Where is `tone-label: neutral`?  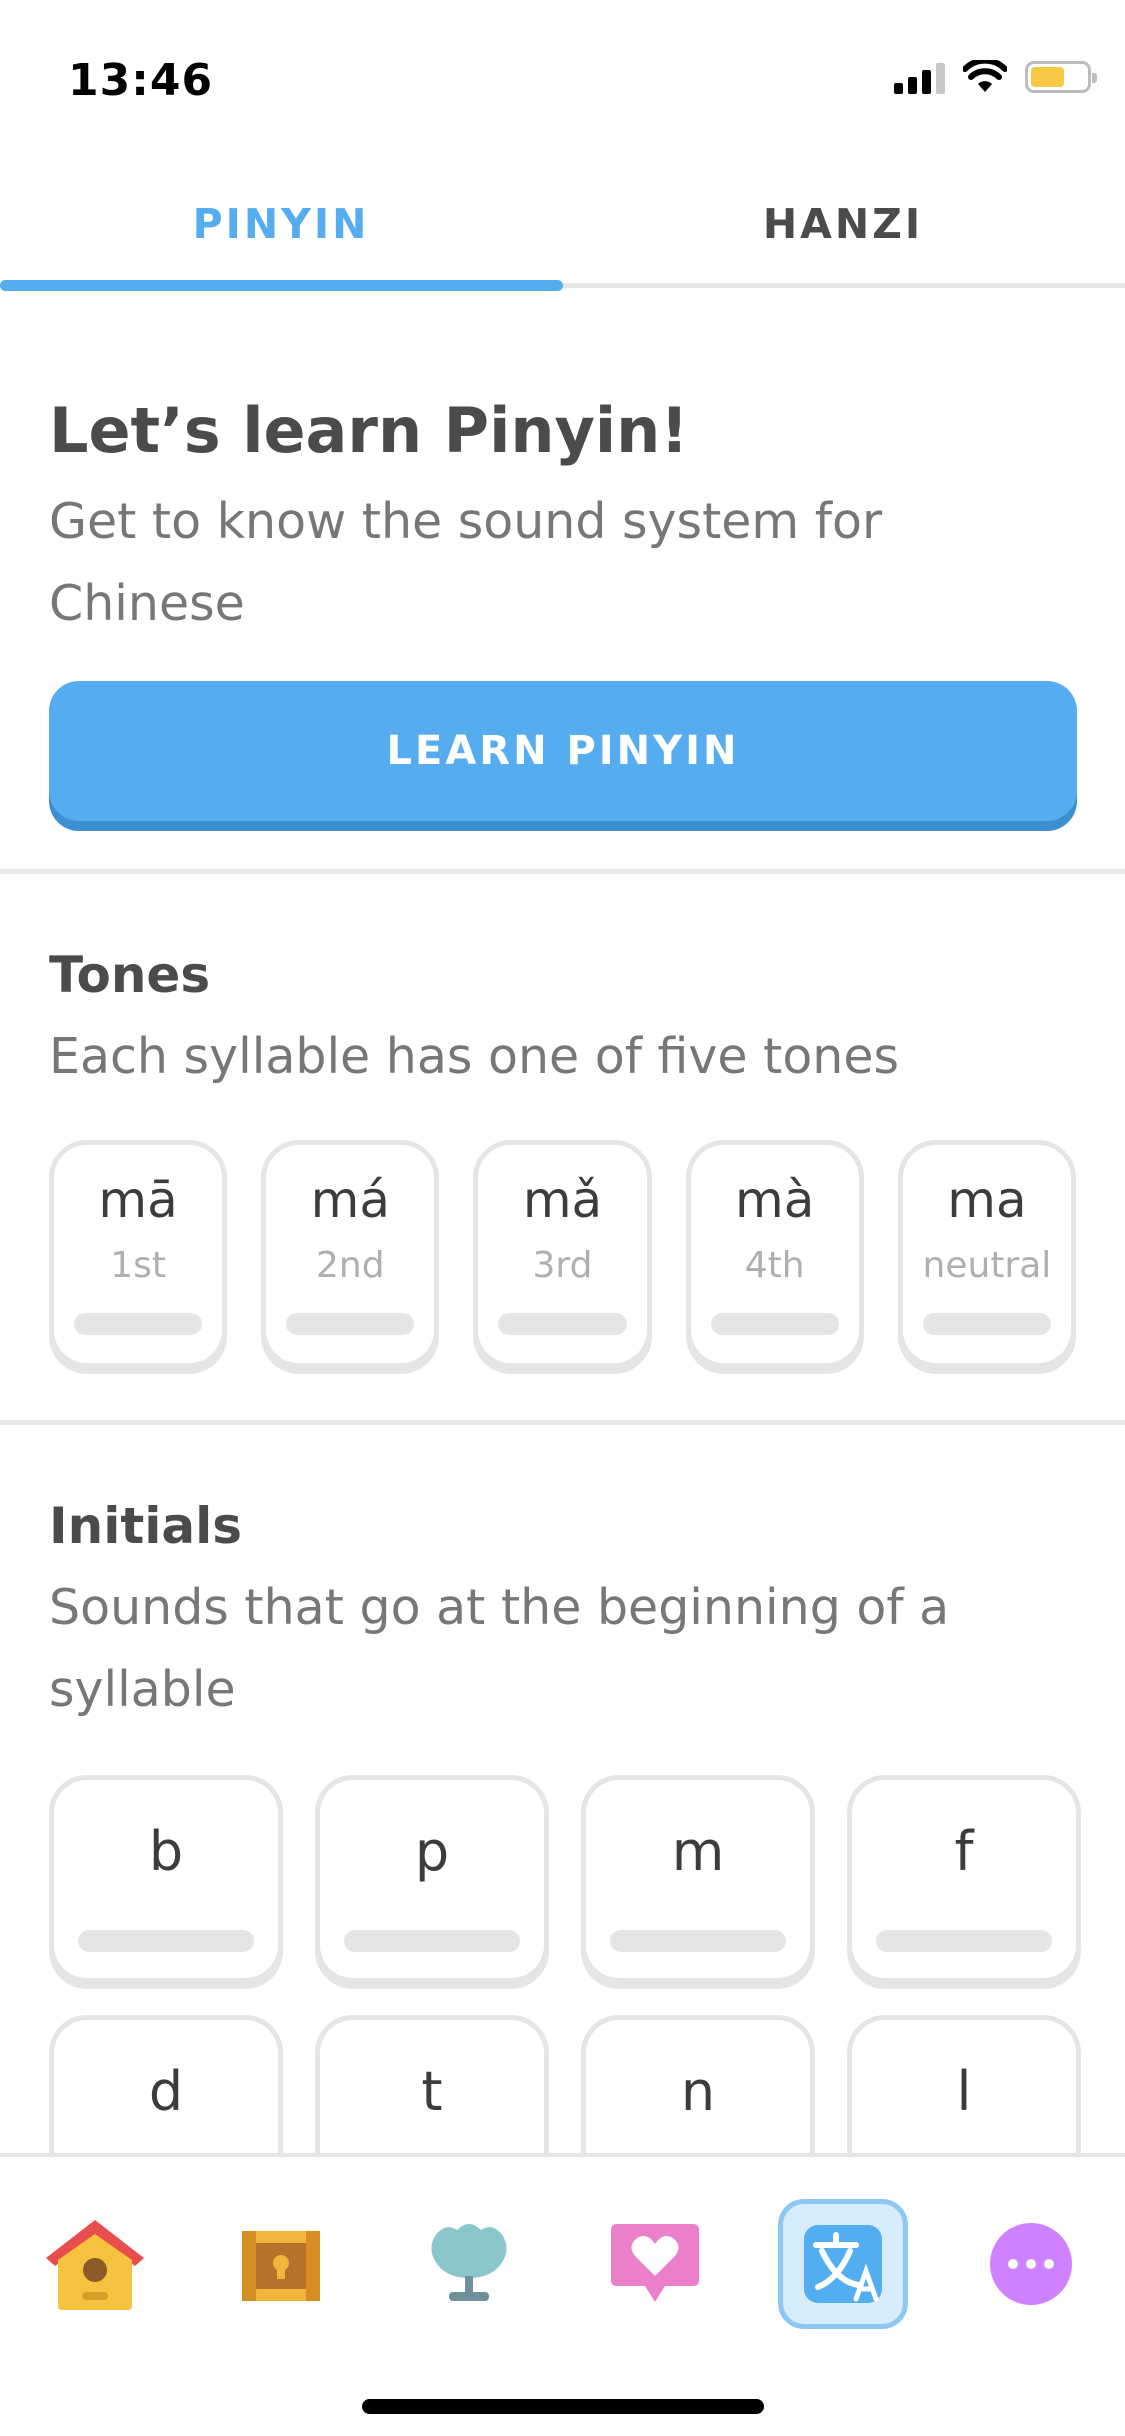 tone-label: neutral is located at coordinates (987, 1265).